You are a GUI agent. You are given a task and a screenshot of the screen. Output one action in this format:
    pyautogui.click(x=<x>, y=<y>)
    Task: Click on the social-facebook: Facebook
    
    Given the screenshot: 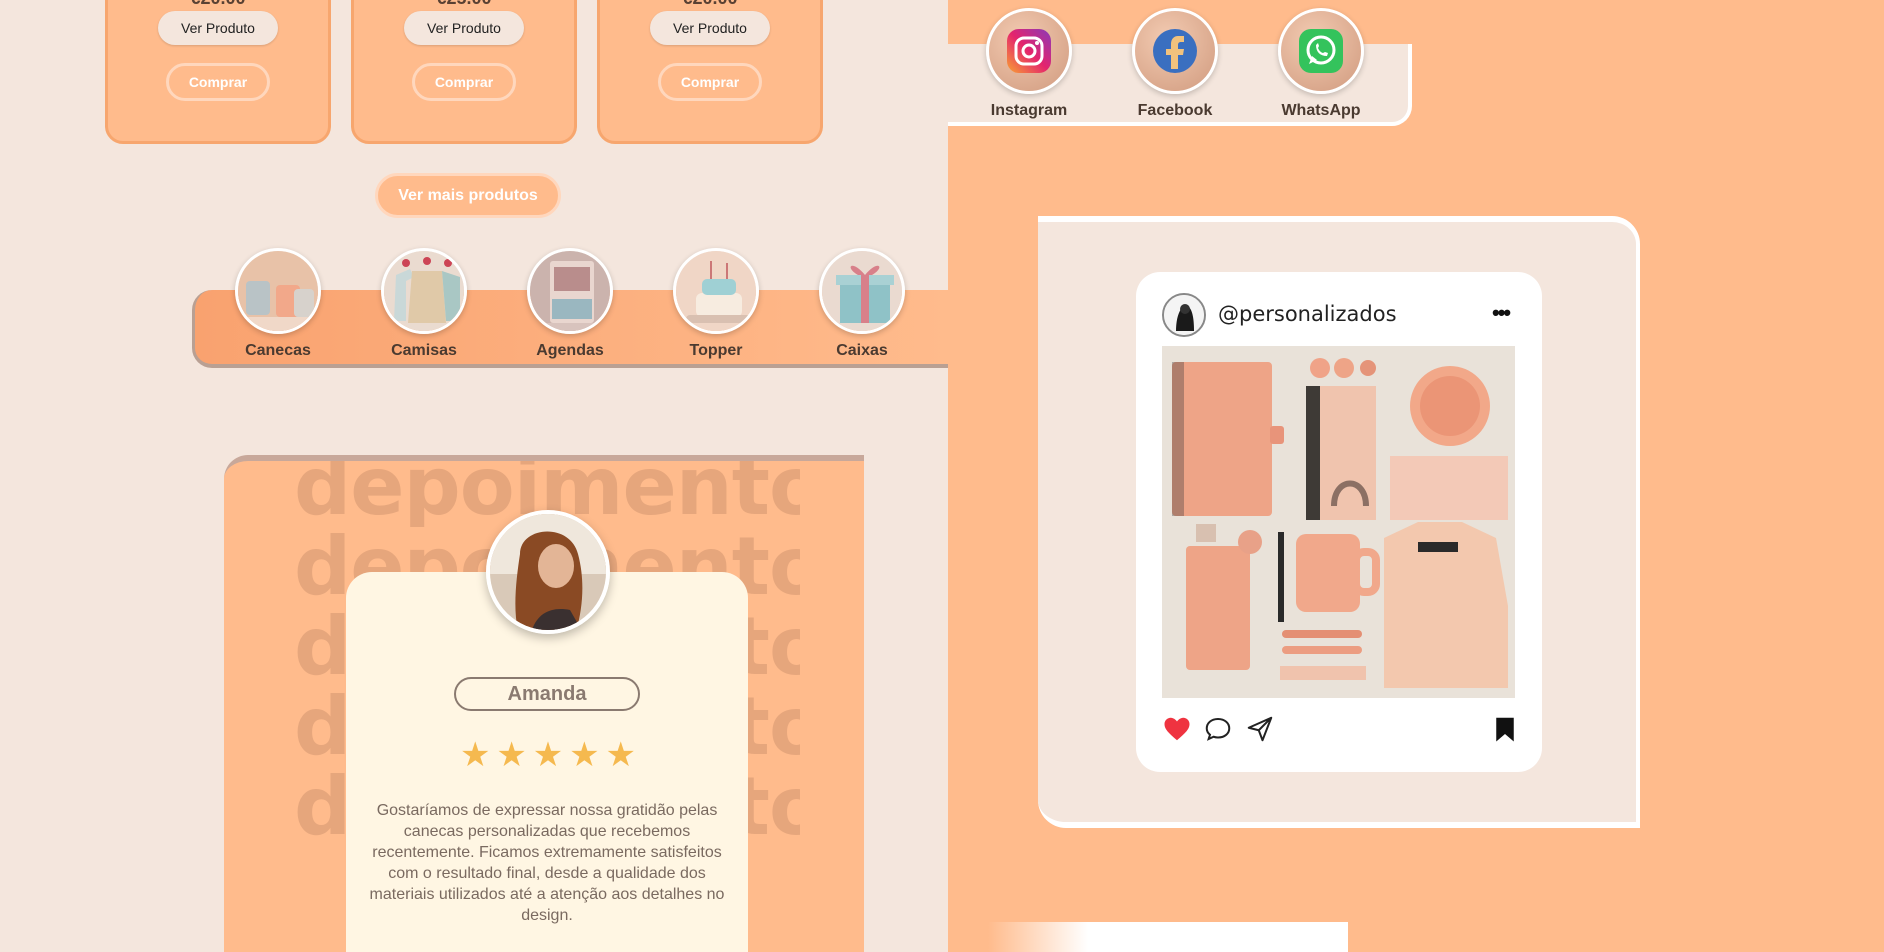 What is the action you would take?
    pyautogui.click(x=1175, y=64)
    